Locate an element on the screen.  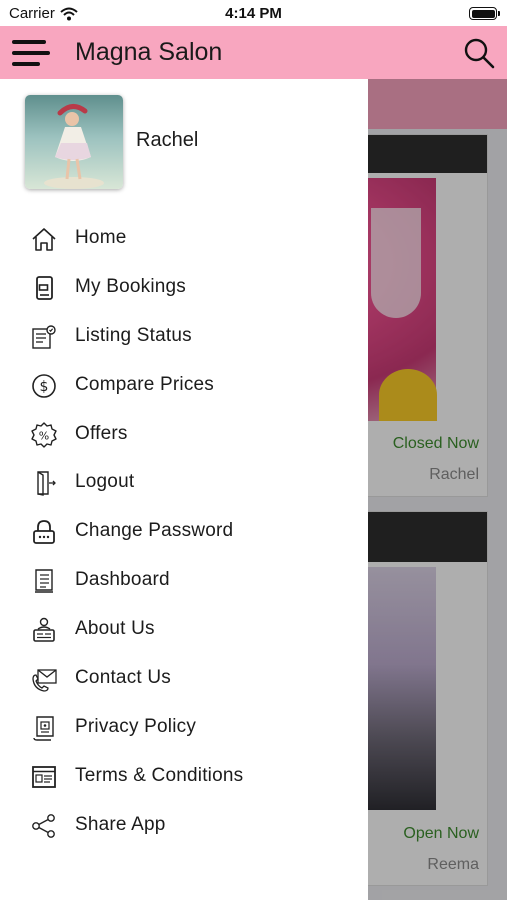
listing-status-icon is located at coordinates (44, 337).